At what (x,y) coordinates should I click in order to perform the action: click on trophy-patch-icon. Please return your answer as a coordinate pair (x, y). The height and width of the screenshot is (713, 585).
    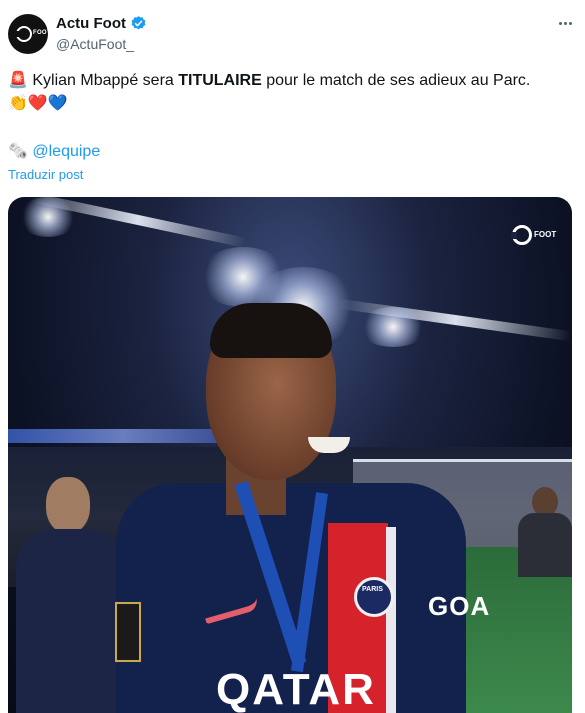
    Looking at the image, I should click on (128, 632).